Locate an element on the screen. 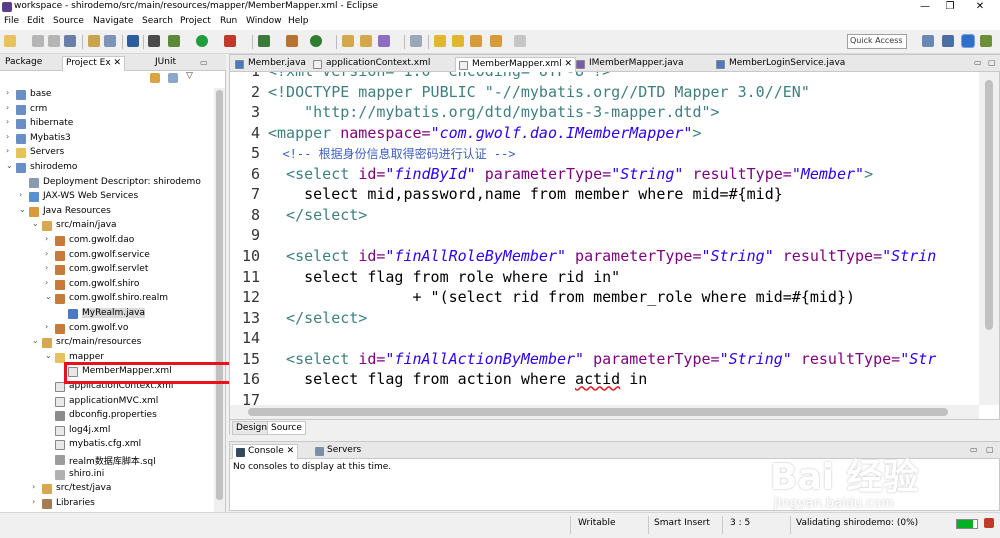 The image size is (1000, 538). tree-item: shiro.ini is located at coordinates (107, 475).